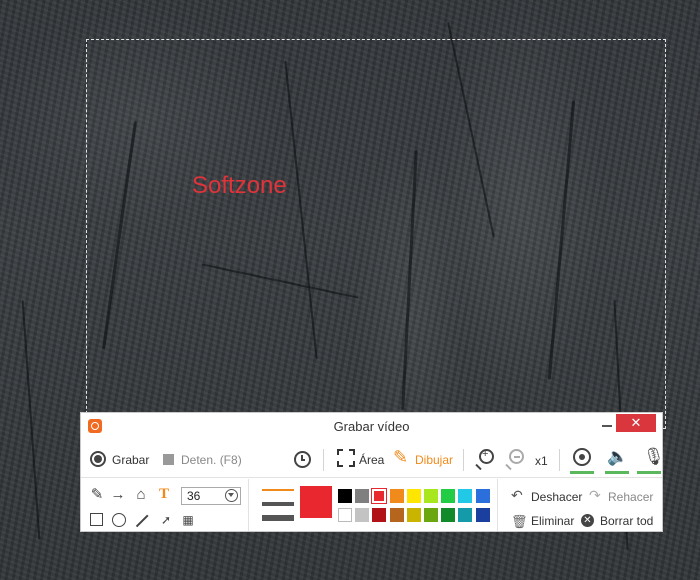  What do you see at coordinates (630, 497) in the screenshot?
I see `redo-button: Rehacer` at bounding box center [630, 497].